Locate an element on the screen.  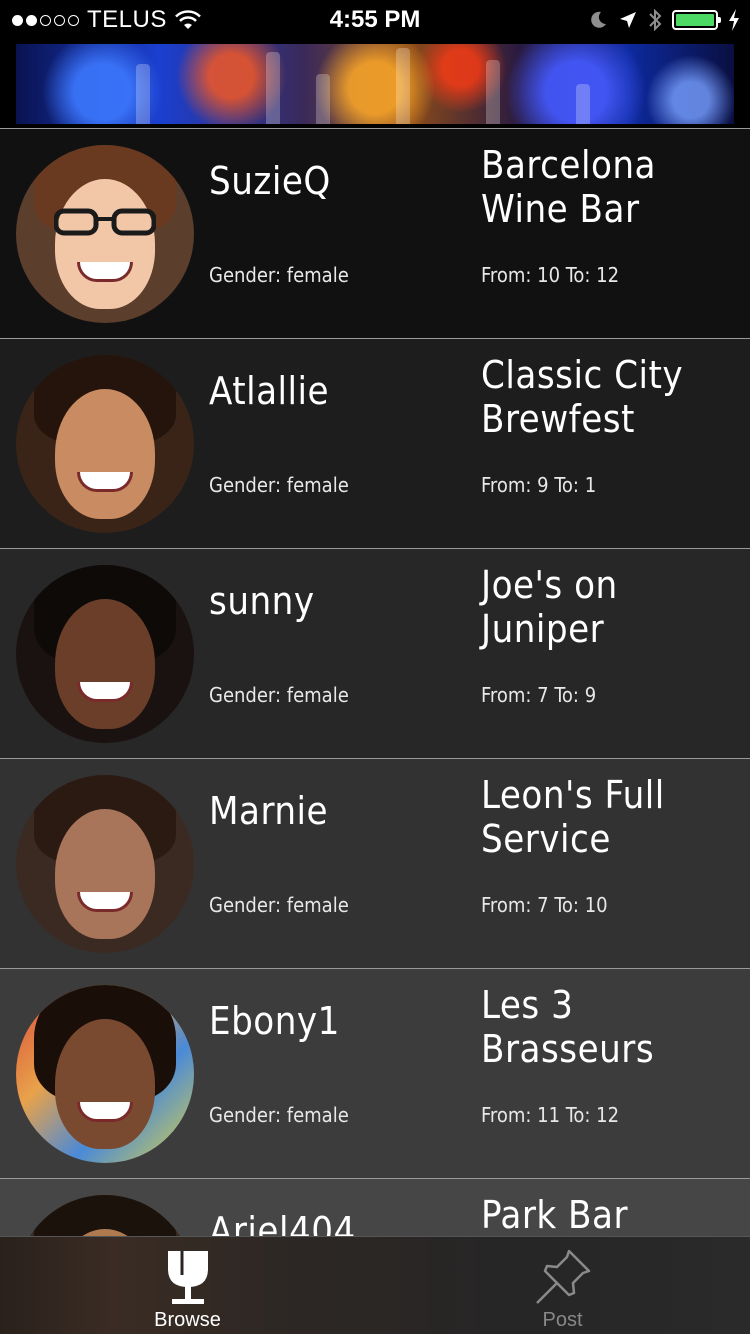
charging-bolt-icon is located at coordinates (734, 20).